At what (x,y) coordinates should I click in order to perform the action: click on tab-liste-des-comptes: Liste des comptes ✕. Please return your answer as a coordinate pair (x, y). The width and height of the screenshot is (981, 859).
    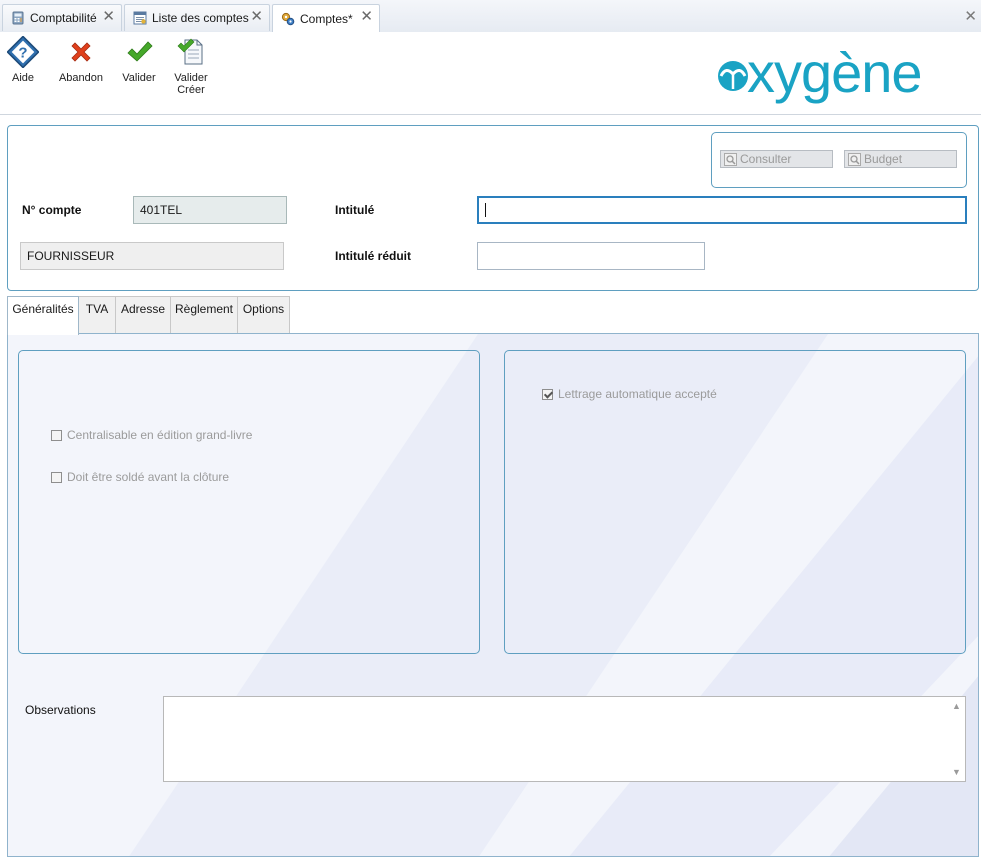
    Looking at the image, I should click on (197, 17).